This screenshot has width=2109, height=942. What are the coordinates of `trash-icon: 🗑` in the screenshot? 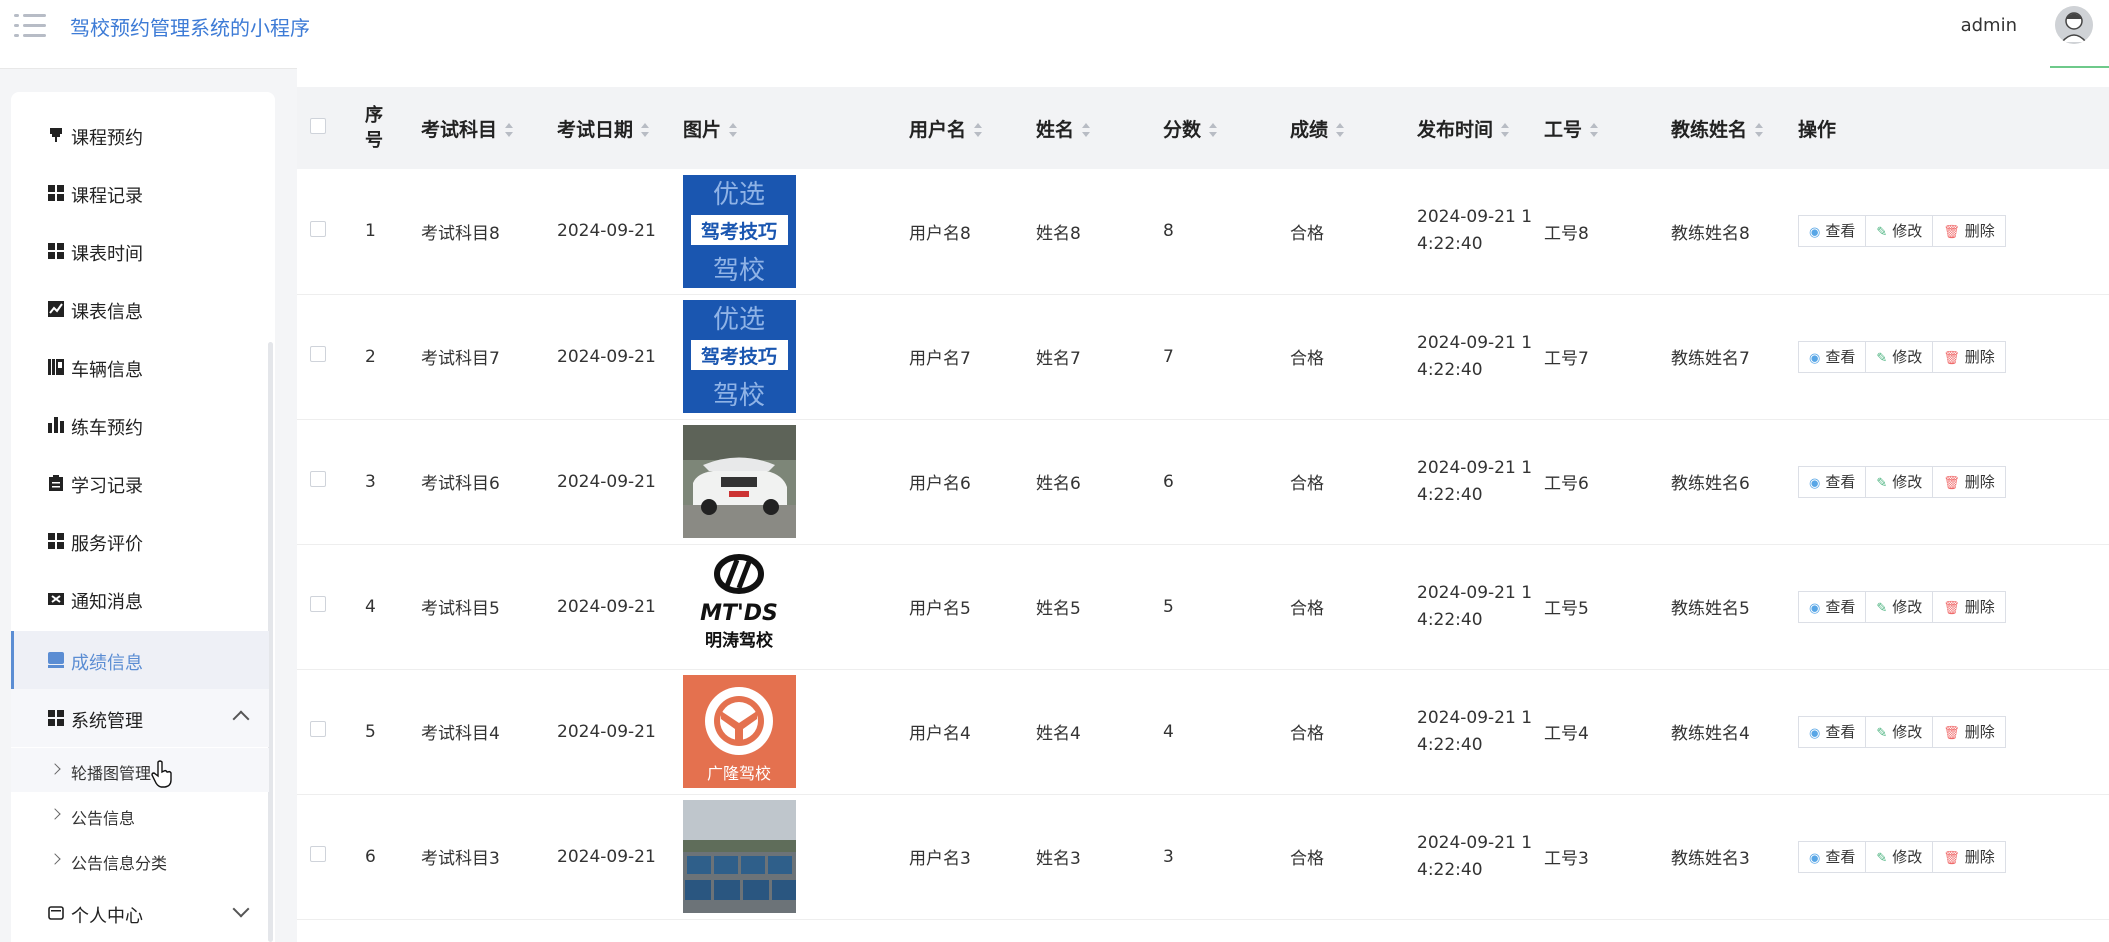 It's located at (1951, 233).